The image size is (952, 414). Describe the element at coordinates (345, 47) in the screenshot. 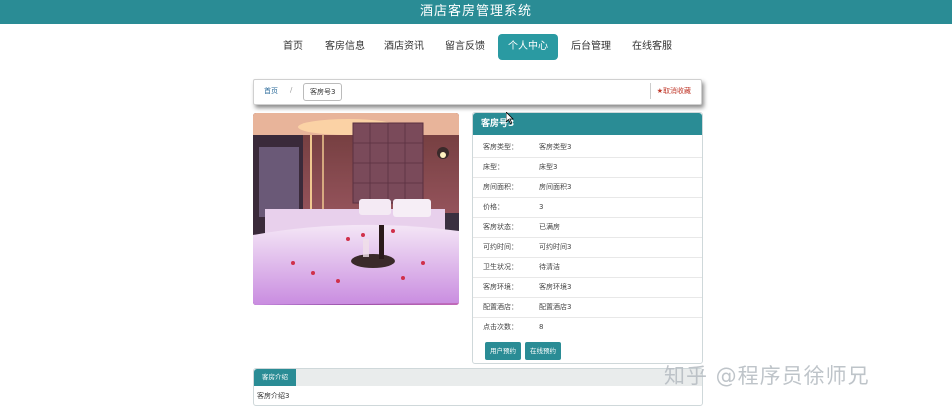

I see `nav-rooms: 客房信息` at that location.